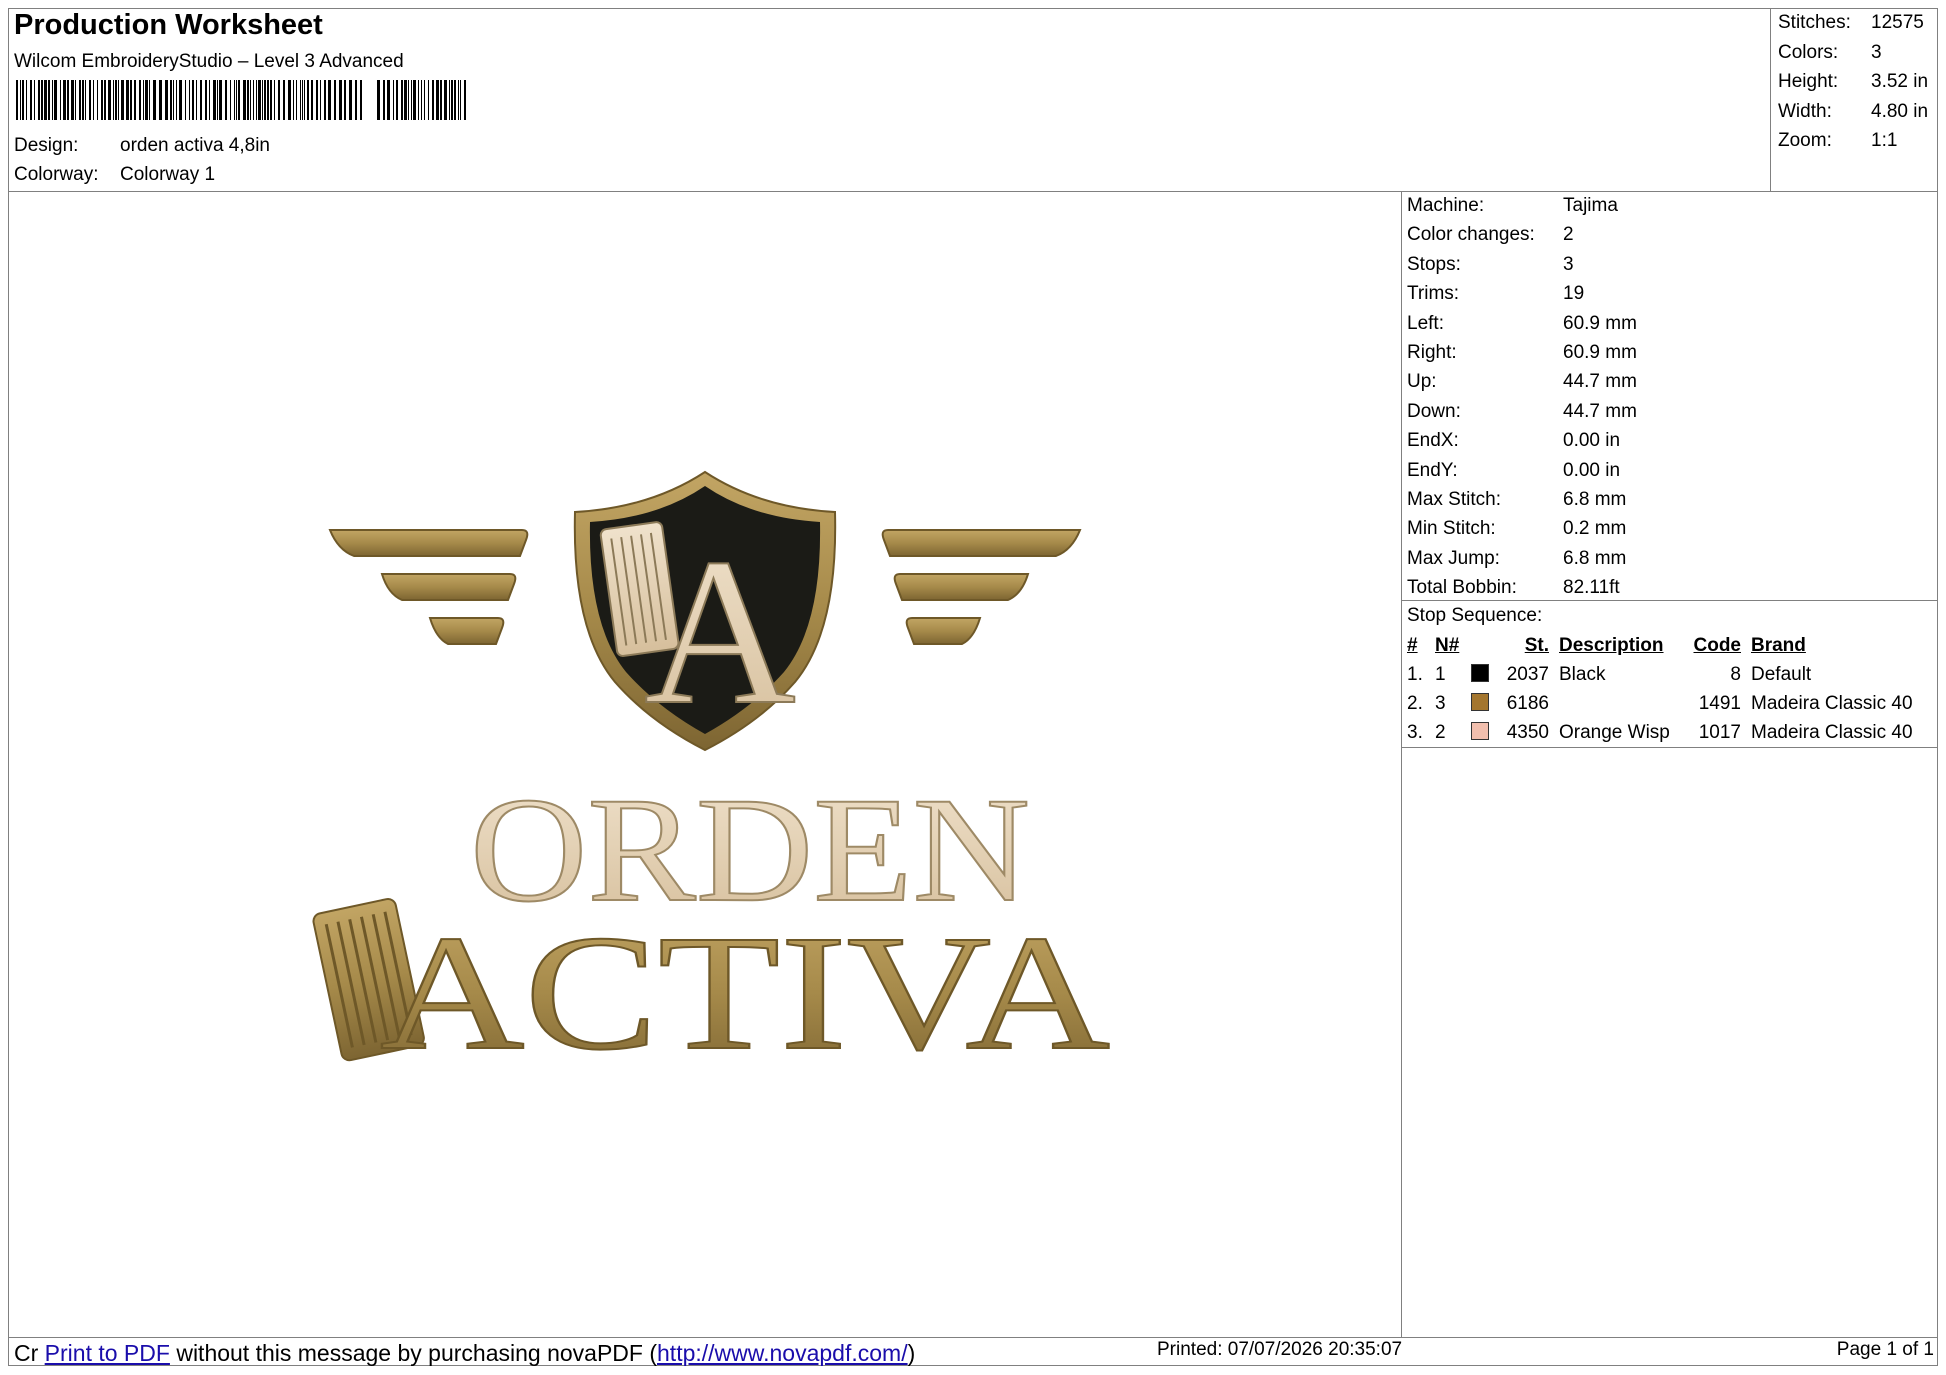 The width and height of the screenshot is (1946, 1375). I want to click on stat-value: 1:1, so click(1884, 140).